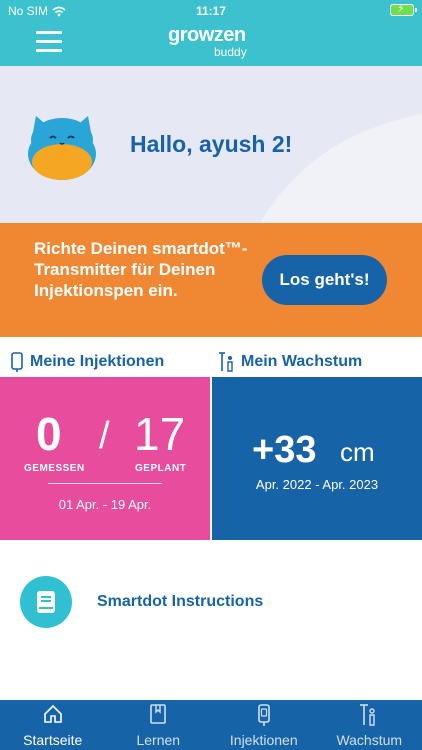 The image size is (422, 750). Describe the element at coordinates (230, 52) in the screenshot. I see `logo-sub-text: buddy` at that location.